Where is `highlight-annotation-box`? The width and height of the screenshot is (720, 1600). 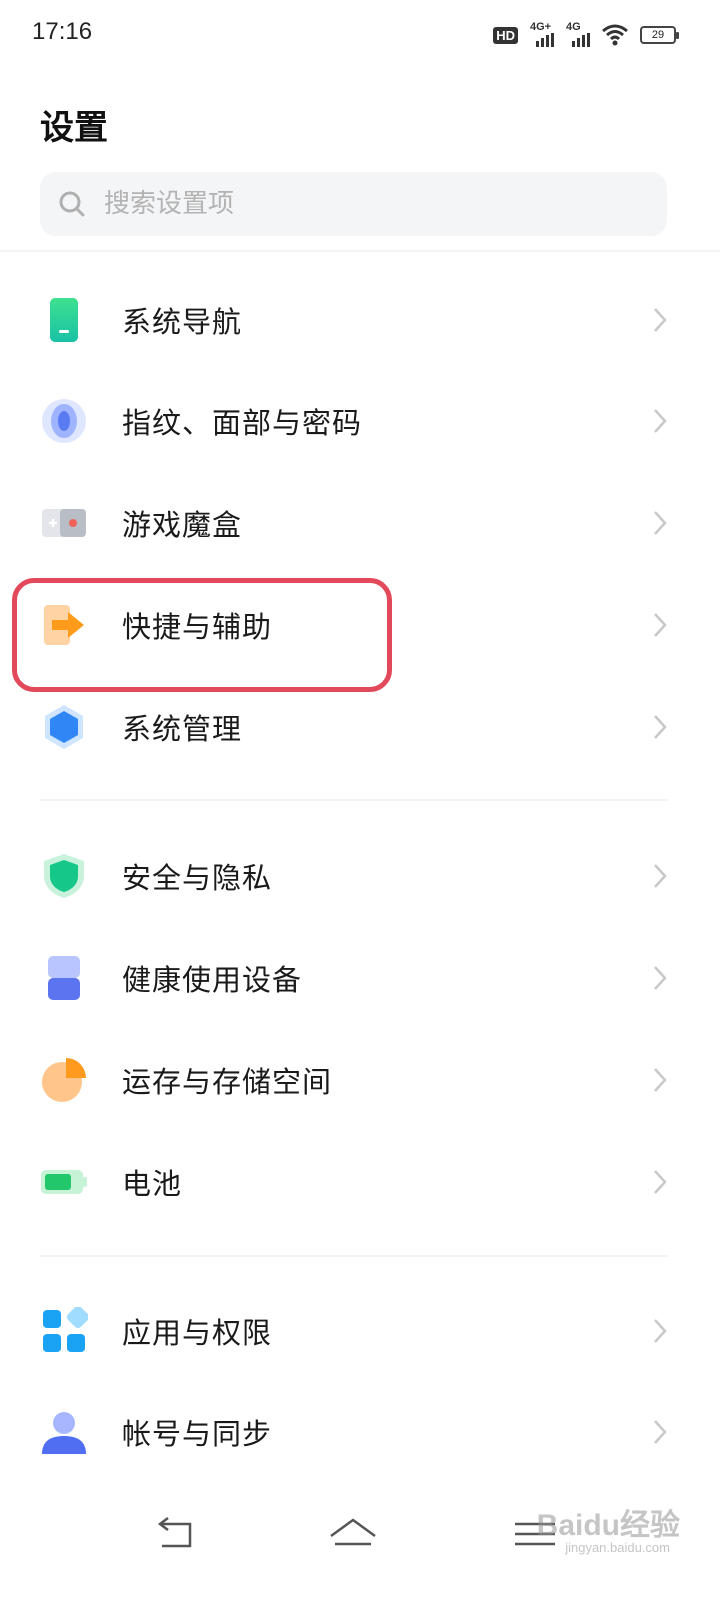 highlight-annotation-box is located at coordinates (202, 635).